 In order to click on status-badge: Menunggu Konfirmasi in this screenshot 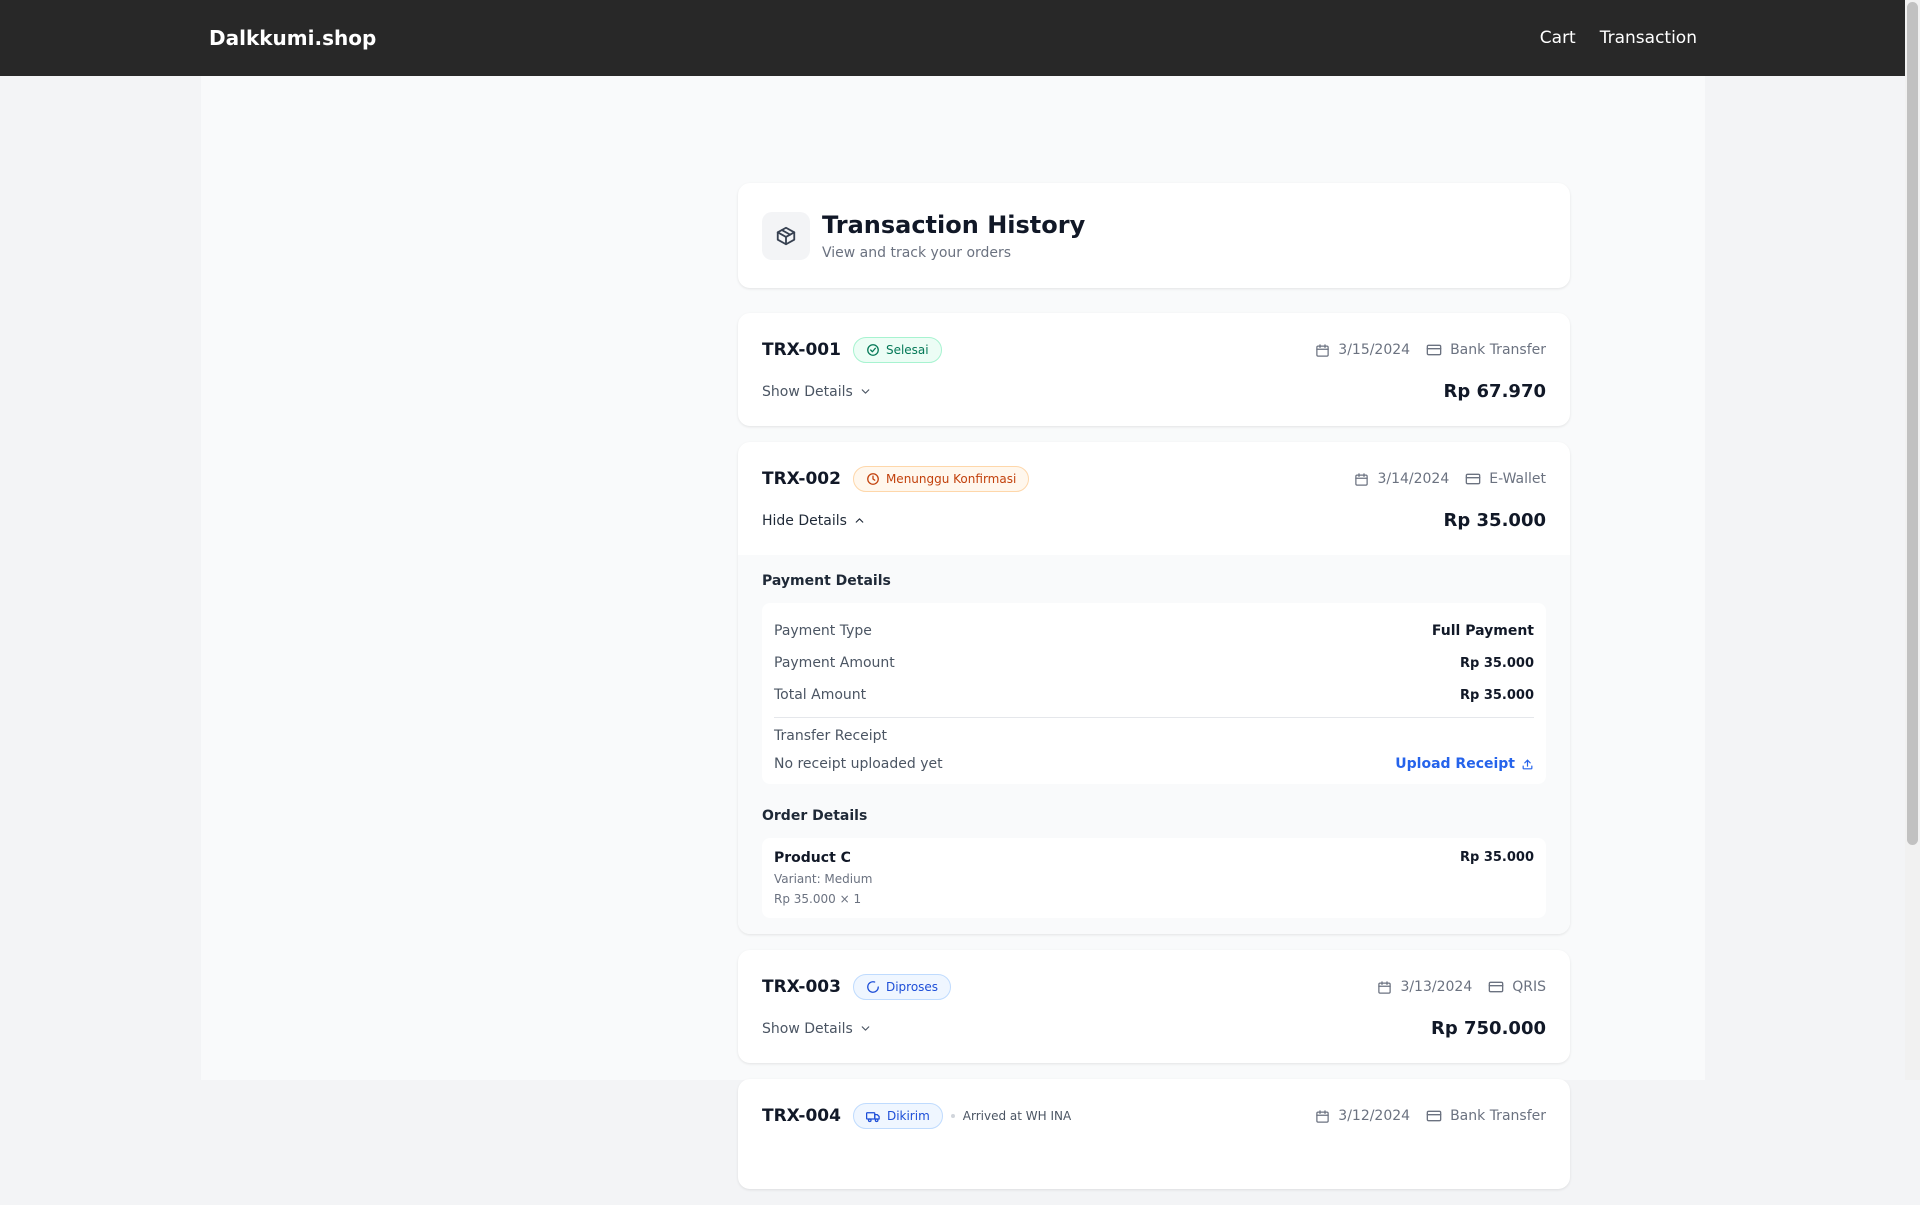, I will do `click(941, 479)`.